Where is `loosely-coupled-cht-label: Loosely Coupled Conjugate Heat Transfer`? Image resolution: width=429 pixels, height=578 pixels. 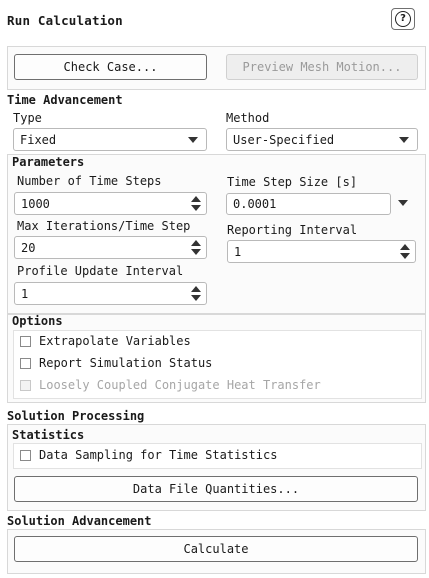
loosely-coupled-cht-label: Loosely Coupled Conjugate Heat Transfer is located at coordinates (180, 385).